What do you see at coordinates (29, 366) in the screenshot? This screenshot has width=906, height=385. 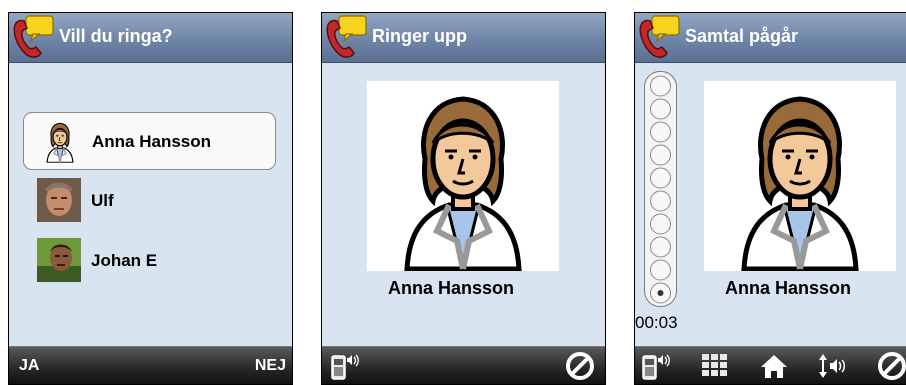 I see `yes-softkey: JA` at bounding box center [29, 366].